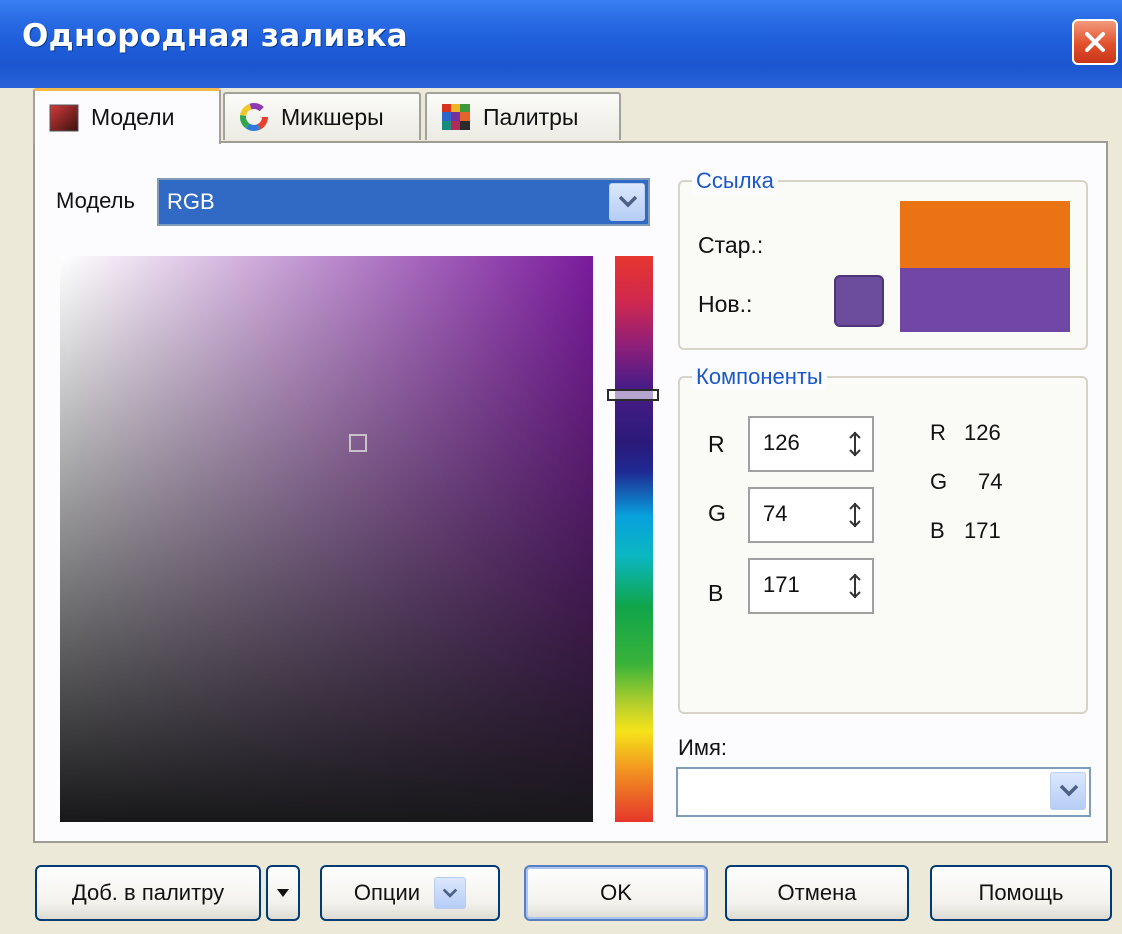  What do you see at coordinates (985, 300) in the screenshot?
I see `new-color-swatch` at bounding box center [985, 300].